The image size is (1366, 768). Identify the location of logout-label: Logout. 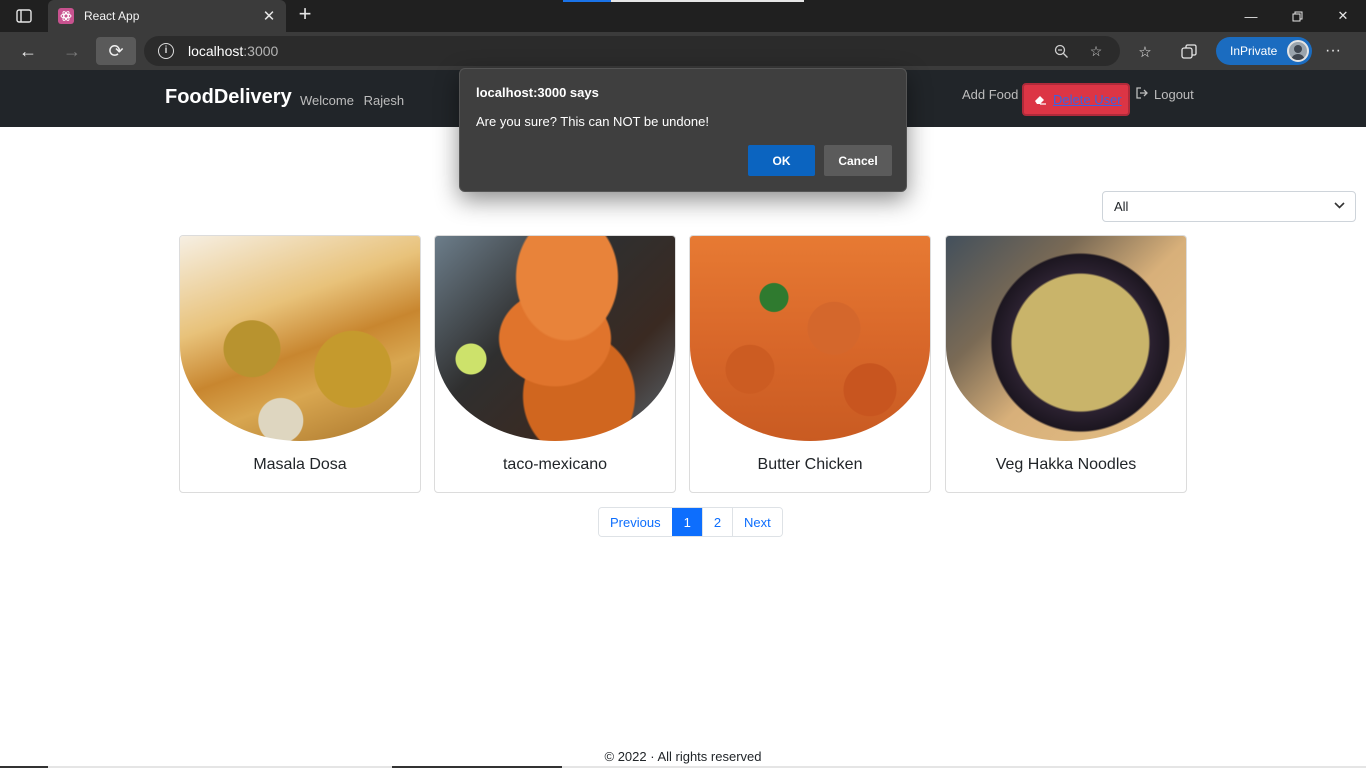
(1174, 94).